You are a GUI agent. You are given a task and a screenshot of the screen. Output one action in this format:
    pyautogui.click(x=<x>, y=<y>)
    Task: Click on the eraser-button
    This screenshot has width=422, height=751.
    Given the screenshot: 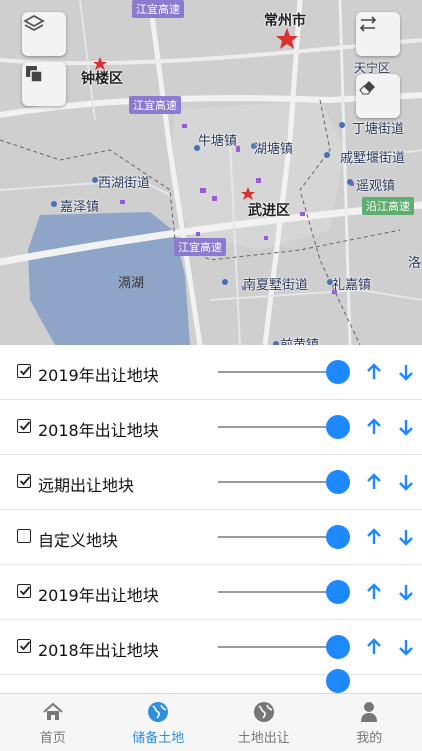 What is the action you would take?
    pyautogui.click(x=378, y=96)
    